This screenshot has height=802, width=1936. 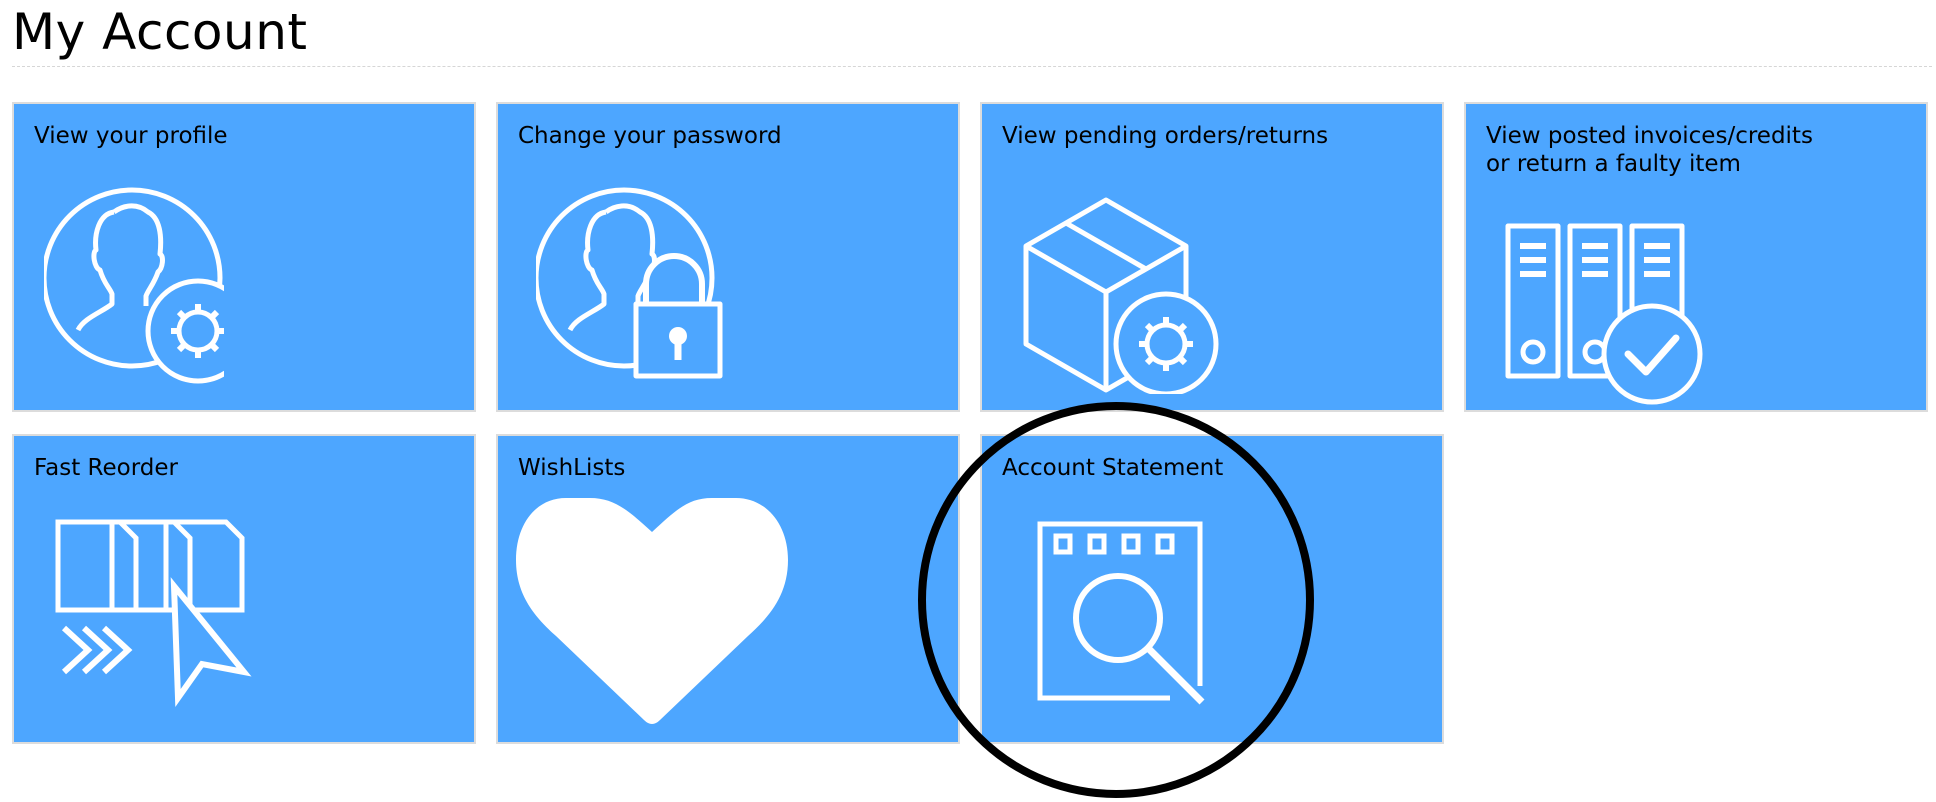 I want to click on user-gear-icon, so click(x=134, y=285).